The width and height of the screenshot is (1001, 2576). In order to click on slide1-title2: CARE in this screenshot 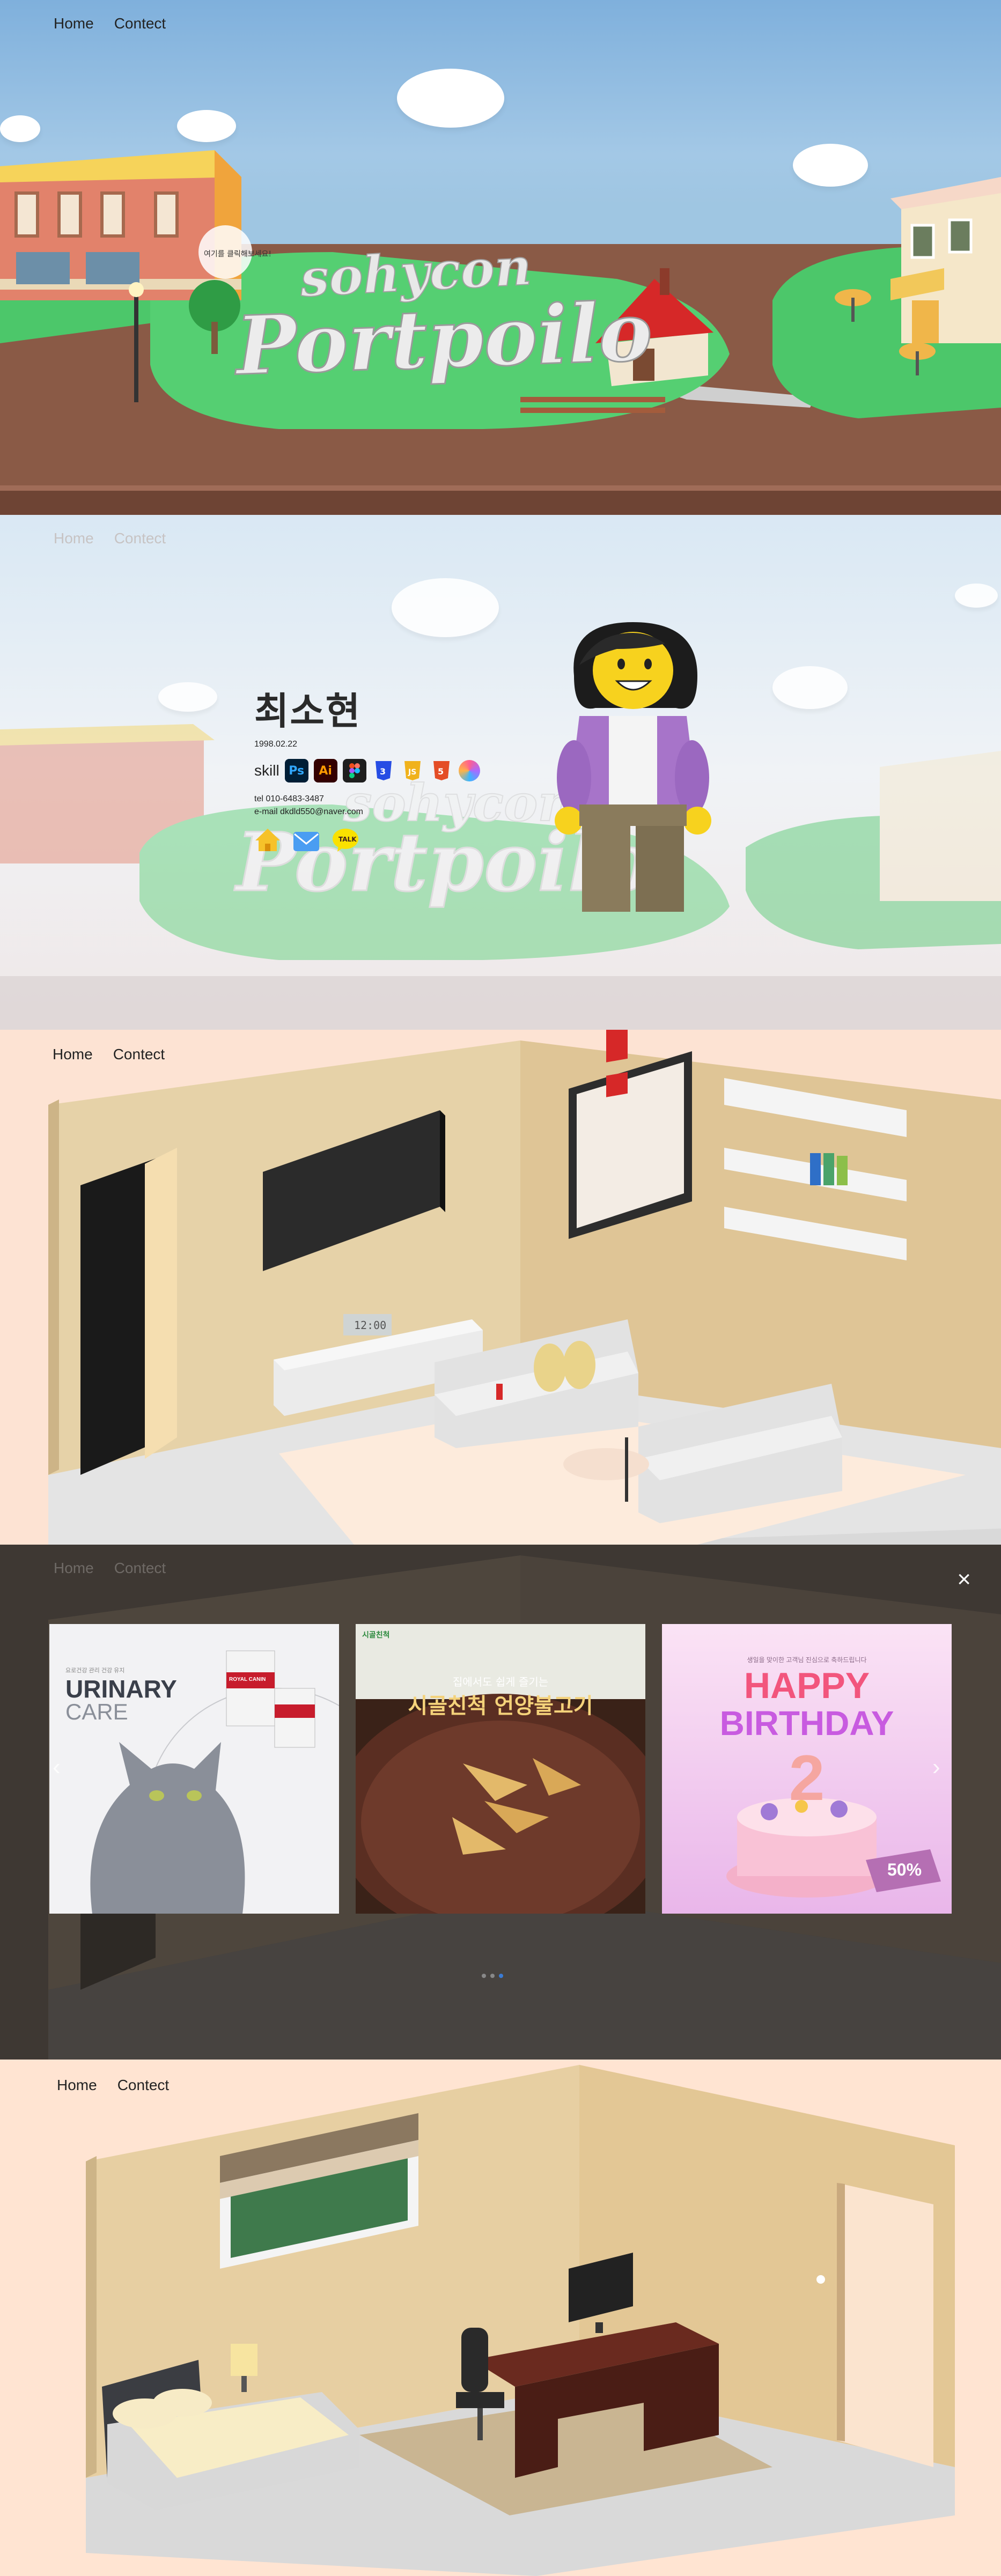, I will do `click(97, 1711)`.